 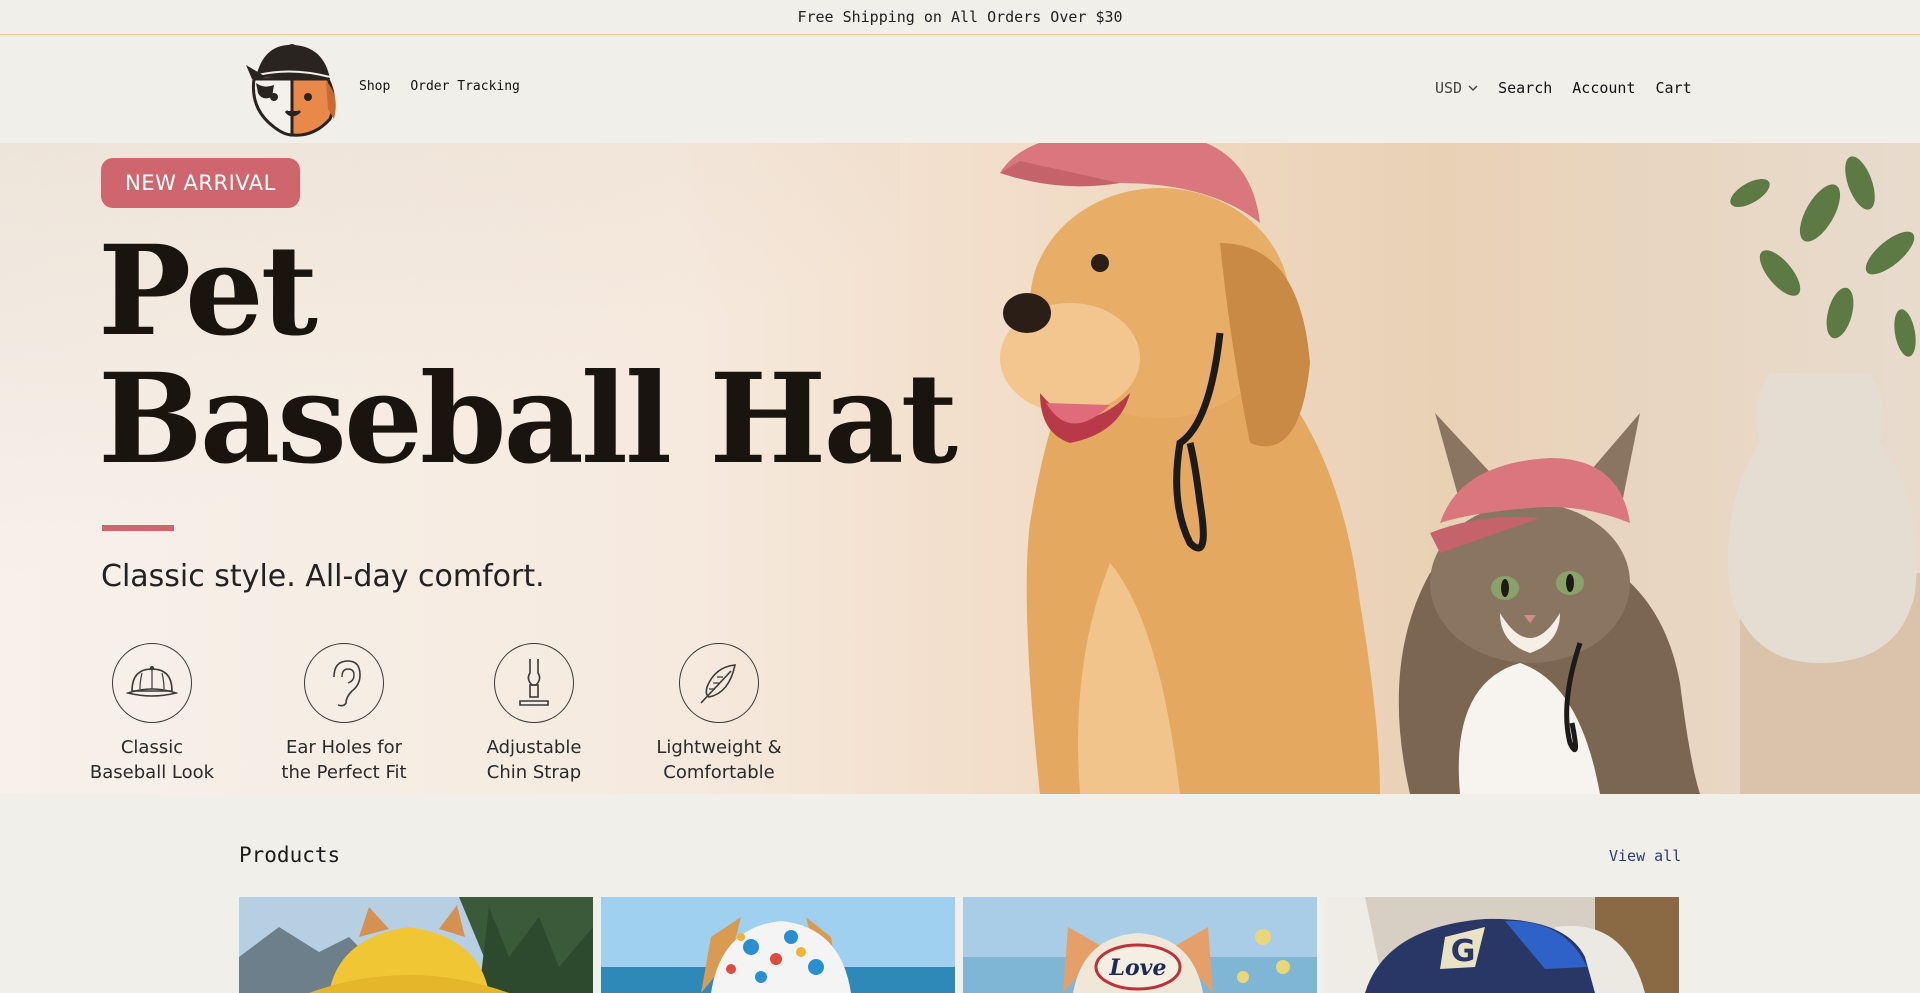 What do you see at coordinates (534, 683) in the screenshot?
I see `strap-icon` at bounding box center [534, 683].